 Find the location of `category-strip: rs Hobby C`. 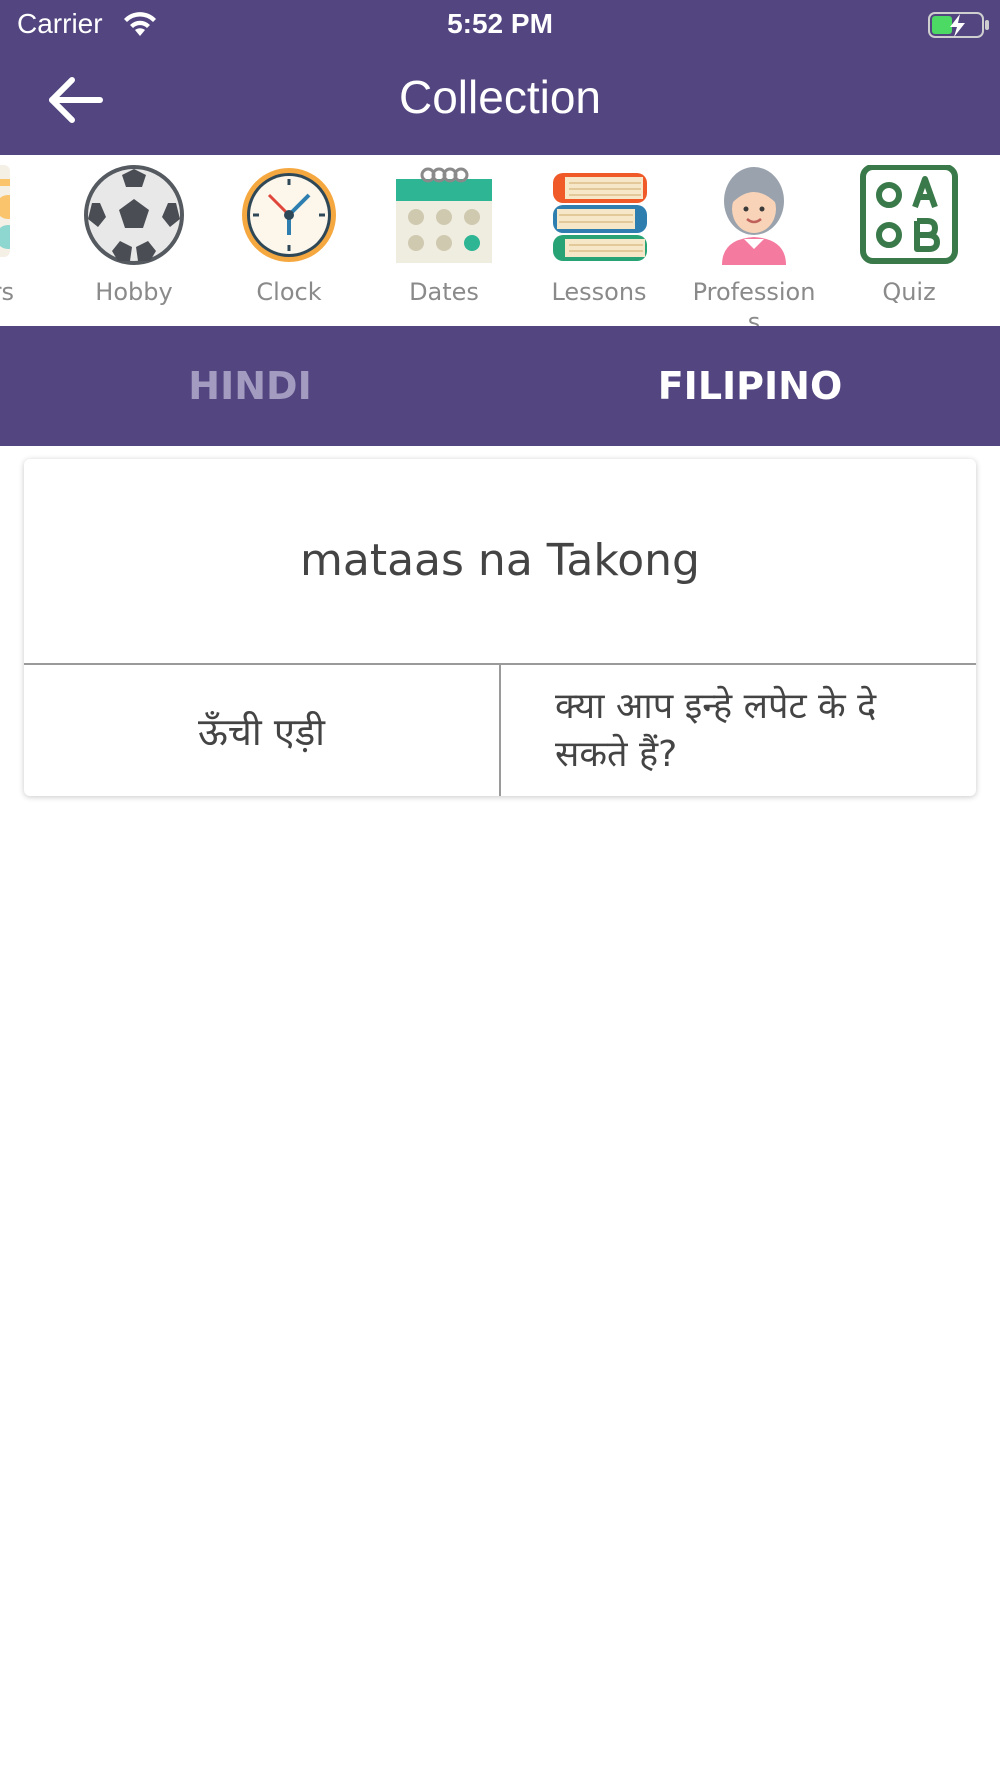

category-strip: rs Hobby C is located at coordinates (500, 240).